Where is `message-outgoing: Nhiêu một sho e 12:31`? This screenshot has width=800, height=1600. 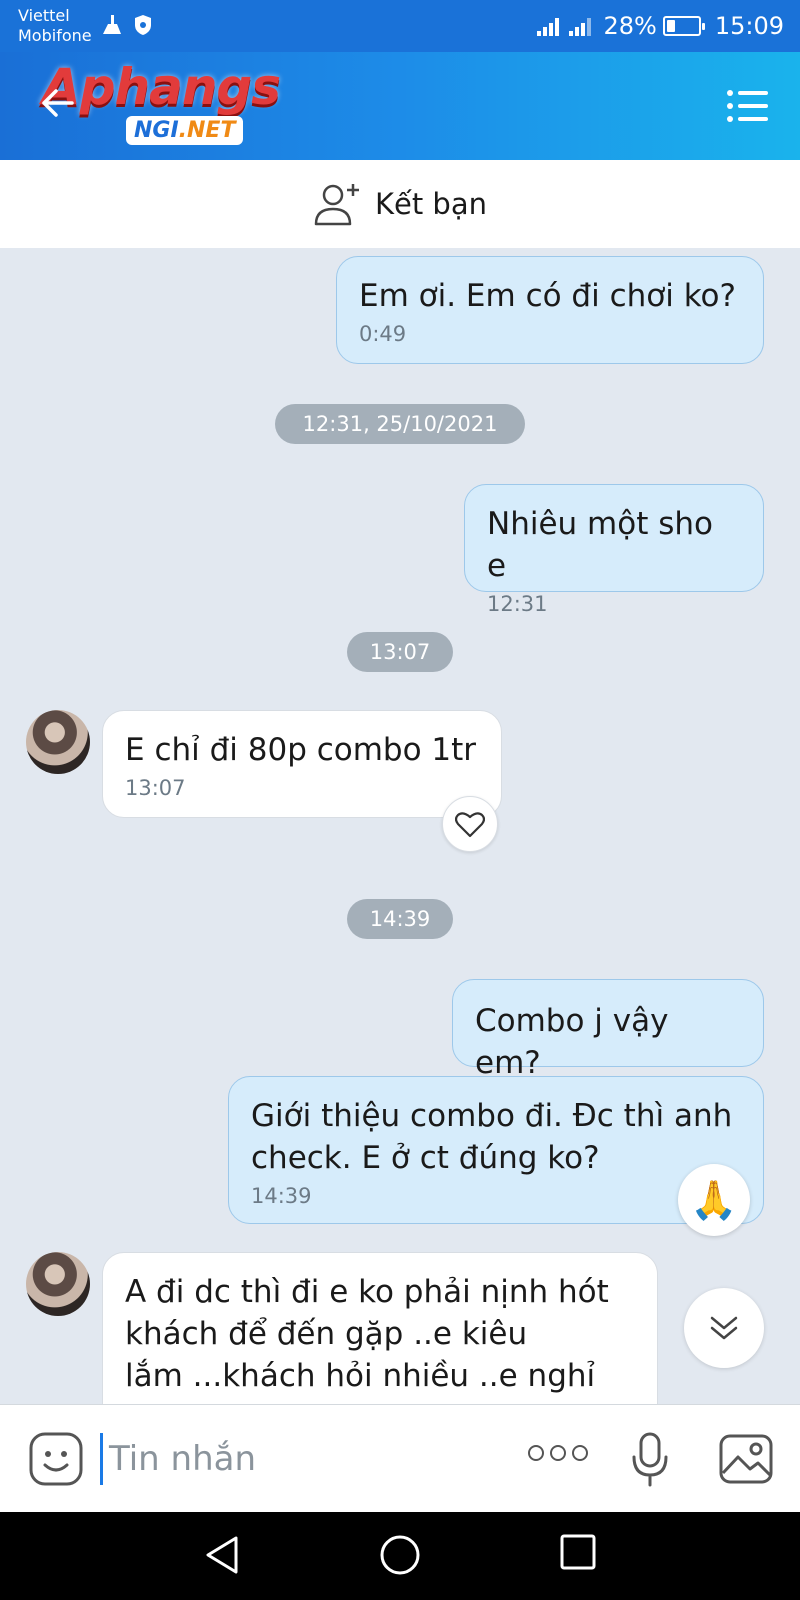 message-outgoing: Nhiêu một sho e 12:31 is located at coordinates (614, 550).